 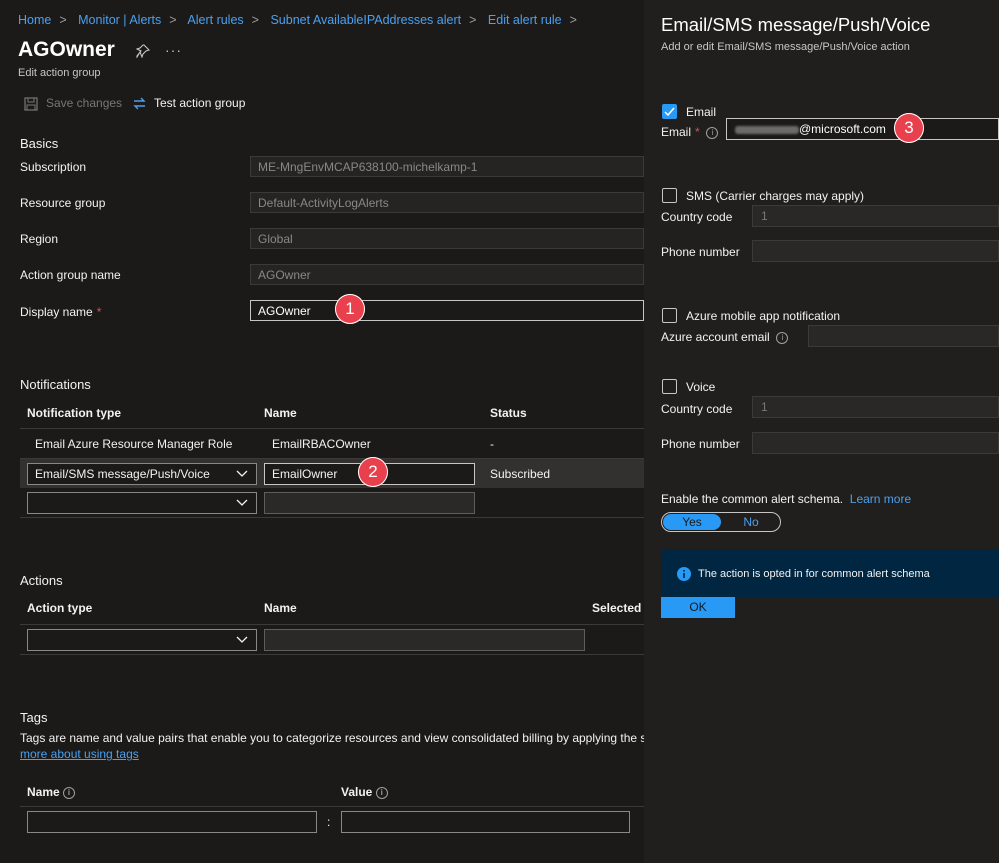 I want to click on callout-badge-1: 1, so click(x=350, y=309).